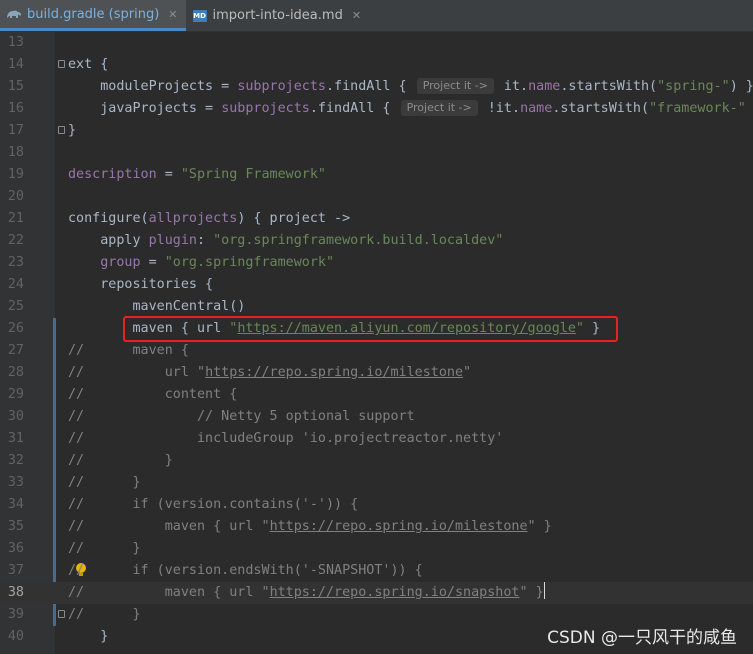  Describe the element at coordinates (14, 14) in the screenshot. I see `gradle-elephant-icon` at that location.